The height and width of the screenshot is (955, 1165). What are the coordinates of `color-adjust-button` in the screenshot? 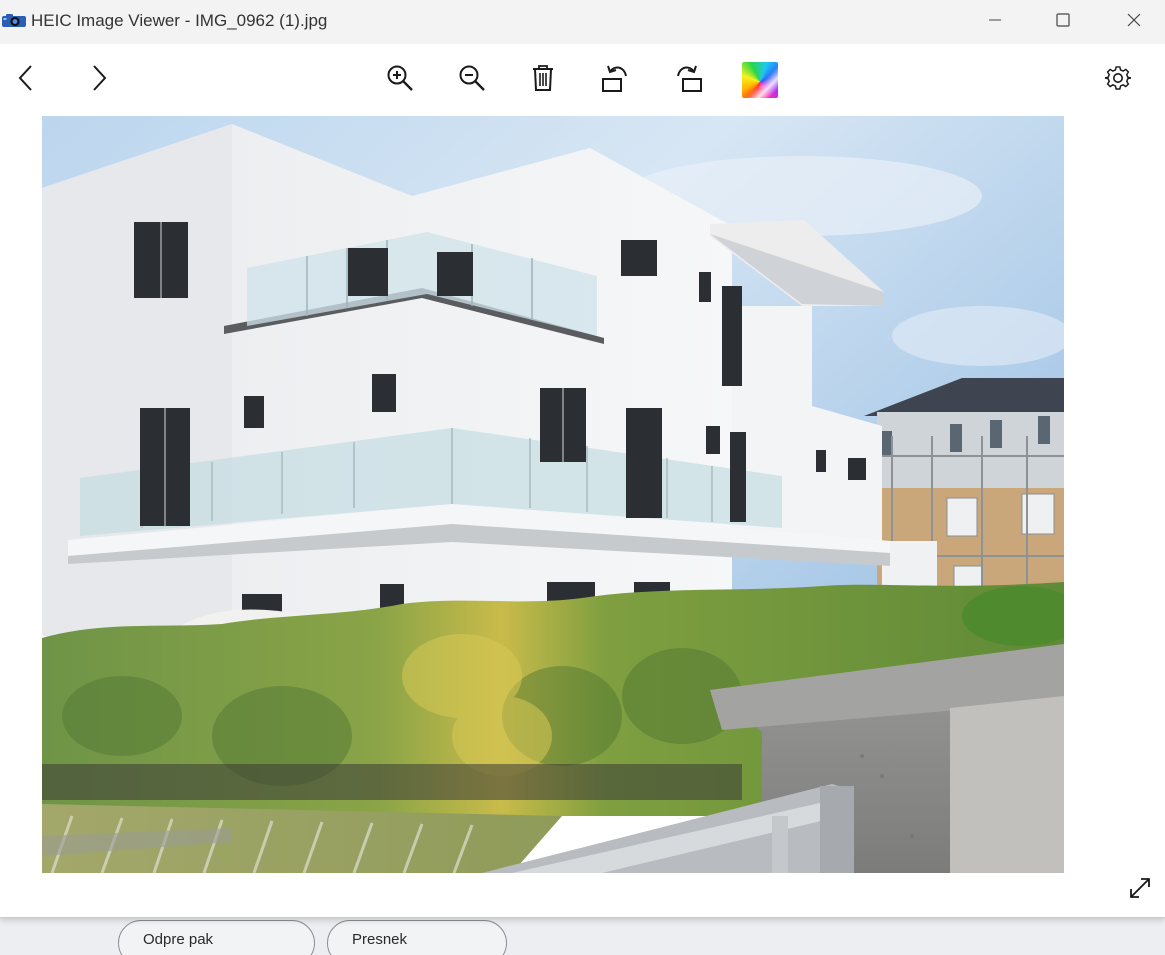 It's located at (760, 80).